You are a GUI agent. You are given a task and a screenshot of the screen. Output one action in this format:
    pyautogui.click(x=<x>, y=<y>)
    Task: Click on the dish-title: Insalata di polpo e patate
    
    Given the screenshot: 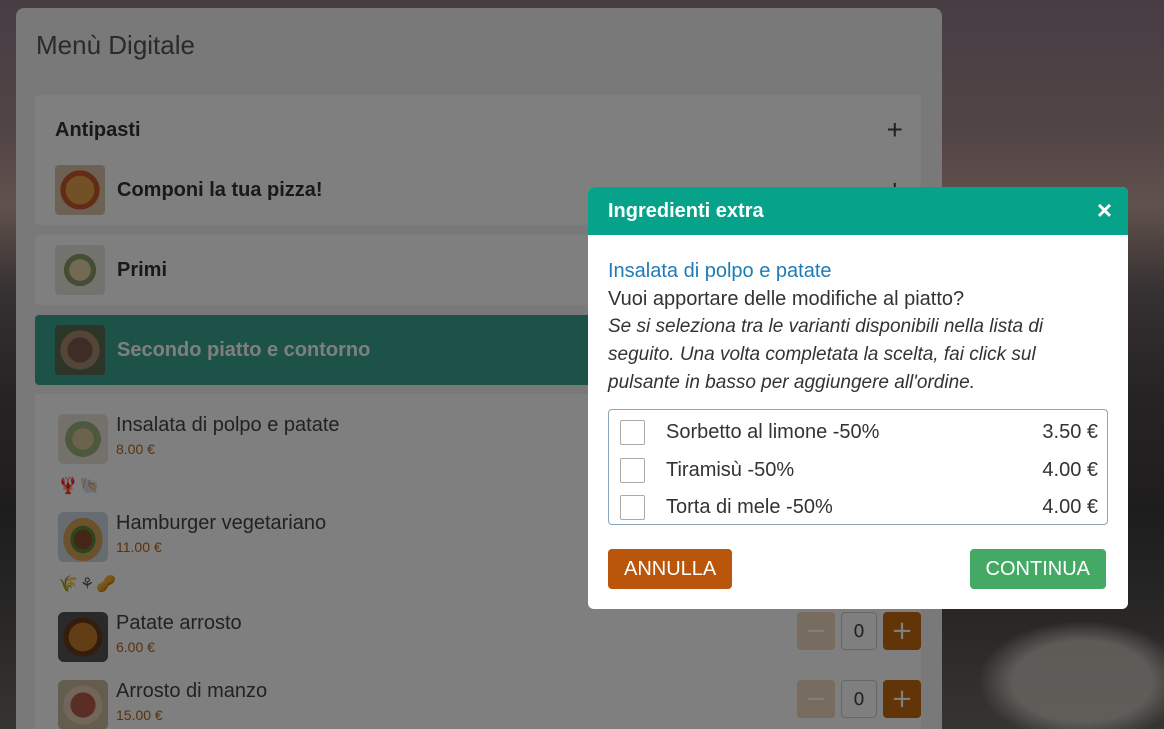 What is the action you would take?
    pyautogui.click(x=720, y=271)
    